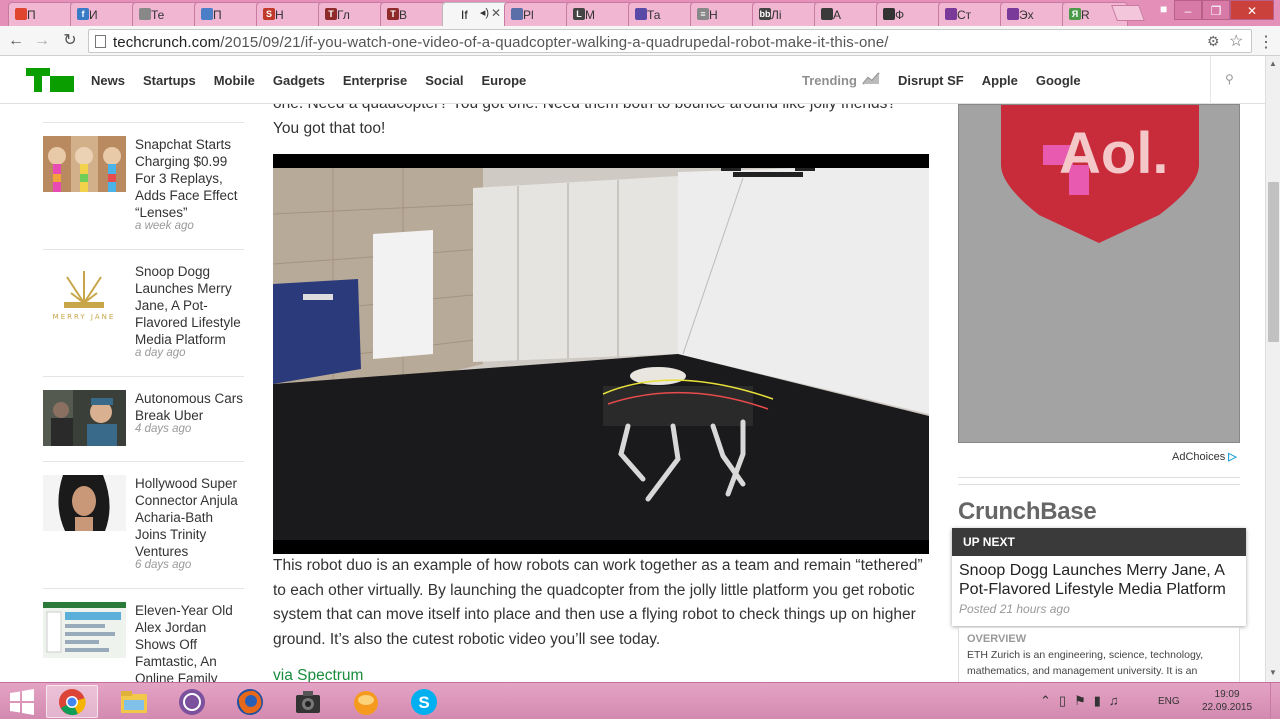 The width and height of the screenshot is (1280, 719). What do you see at coordinates (997, 639) in the screenshot?
I see `overview-label: OVERVIEW` at bounding box center [997, 639].